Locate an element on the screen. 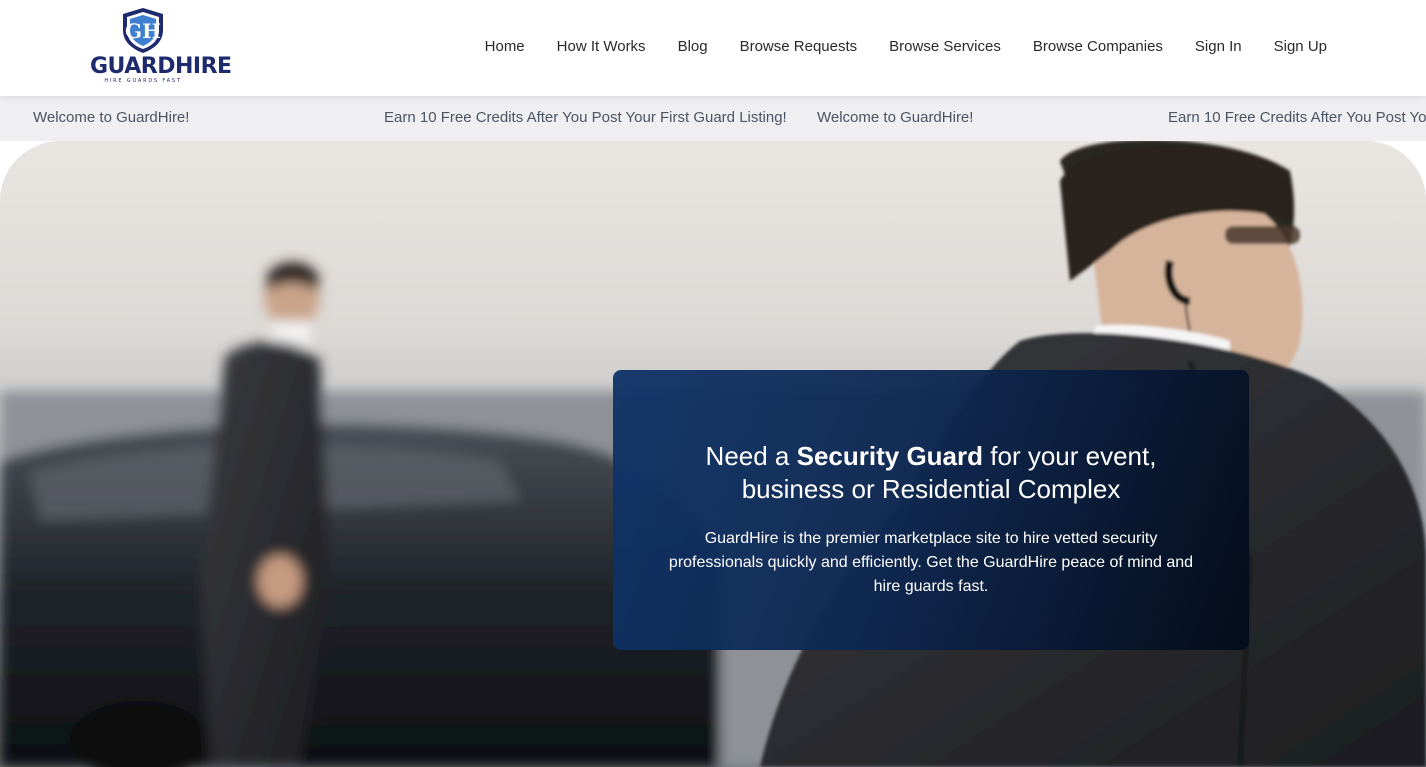  guardhire-logo: GH GUARDHIRE HIRE GUARDS FAST is located at coordinates (161, 48).